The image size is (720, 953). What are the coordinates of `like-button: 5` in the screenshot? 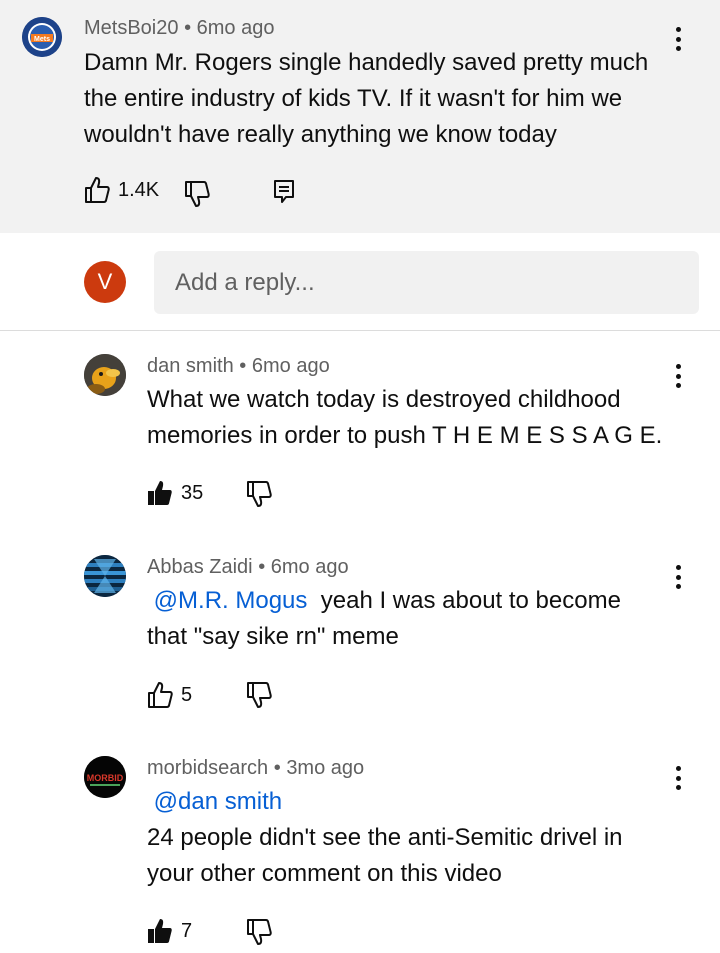 It's located at (169, 695).